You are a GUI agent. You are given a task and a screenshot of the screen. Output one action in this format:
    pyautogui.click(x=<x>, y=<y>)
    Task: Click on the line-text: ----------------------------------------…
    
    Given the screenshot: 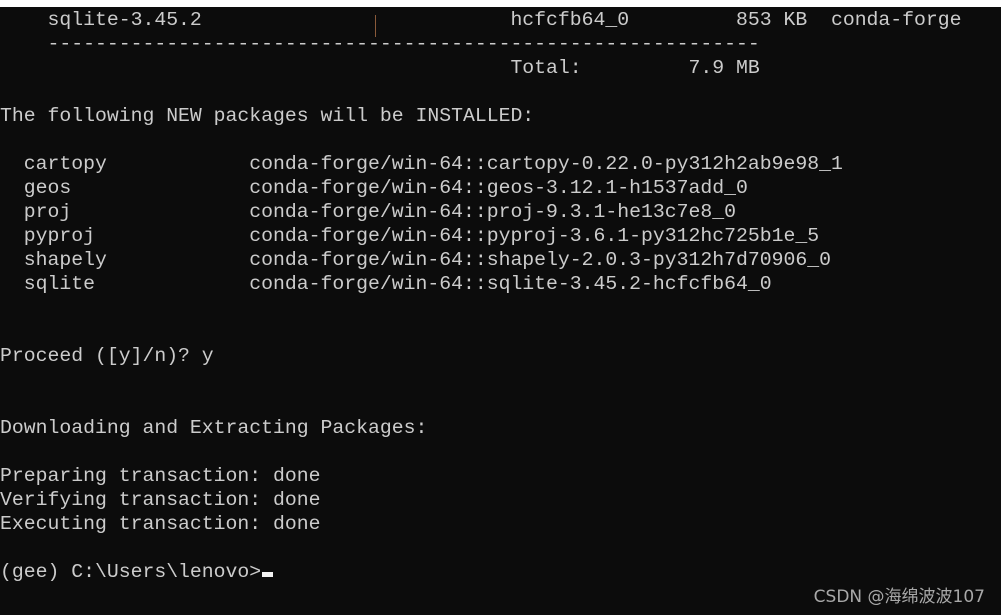 What is the action you would take?
    pyautogui.click(x=380, y=44)
    